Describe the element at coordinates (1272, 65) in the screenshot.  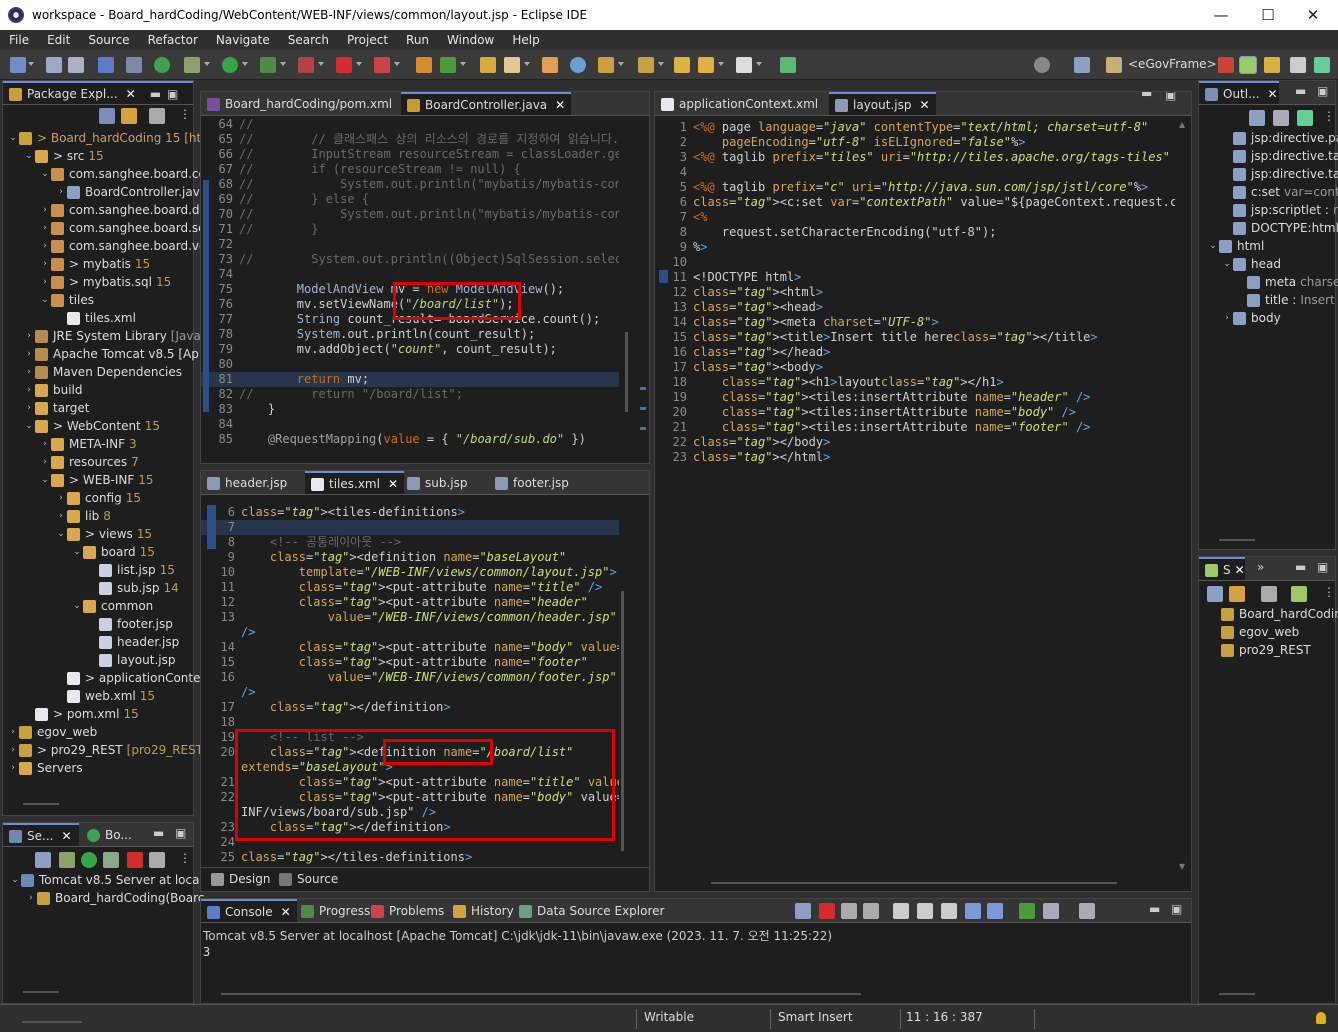
I see `java-perspective-icon` at that location.